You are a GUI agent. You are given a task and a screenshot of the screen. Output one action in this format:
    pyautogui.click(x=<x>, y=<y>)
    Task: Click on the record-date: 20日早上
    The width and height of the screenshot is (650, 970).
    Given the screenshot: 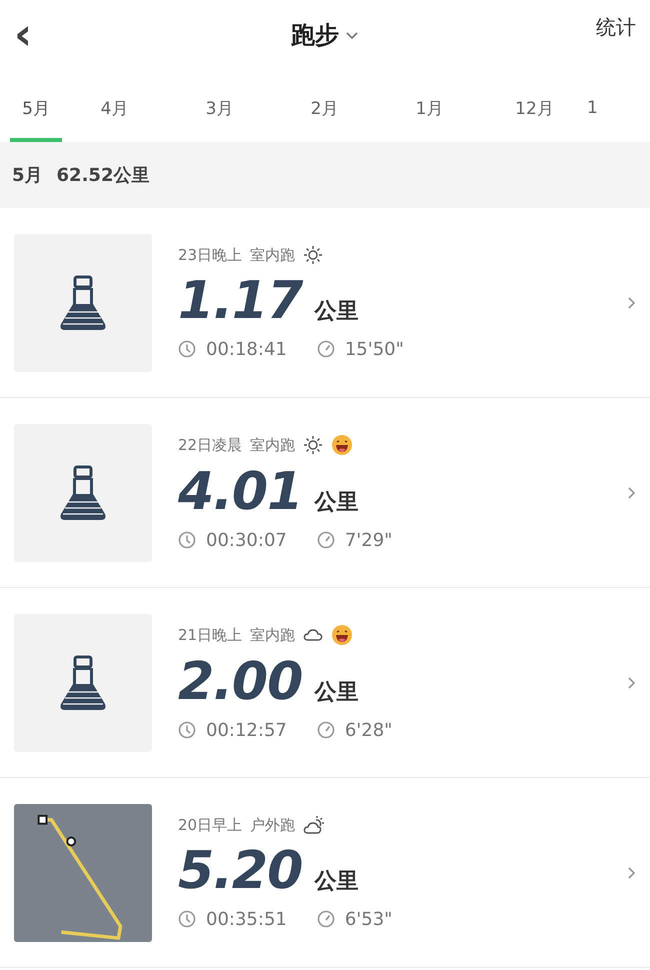 What is the action you would take?
    pyautogui.click(x=210, y=825)
    